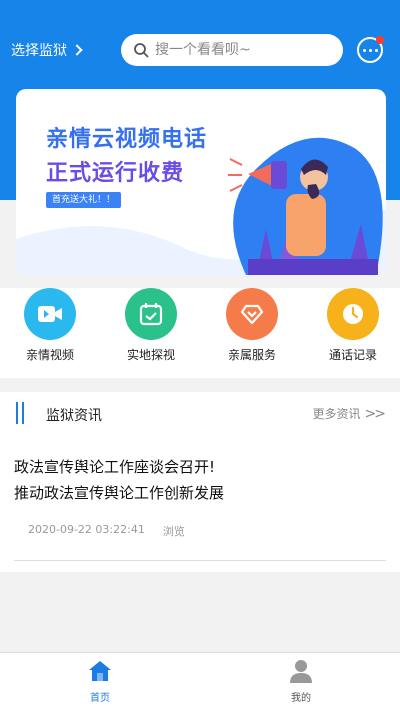 The image size is (400, 711). I want to click on news-views-label: 浏览, so click(173, 531).